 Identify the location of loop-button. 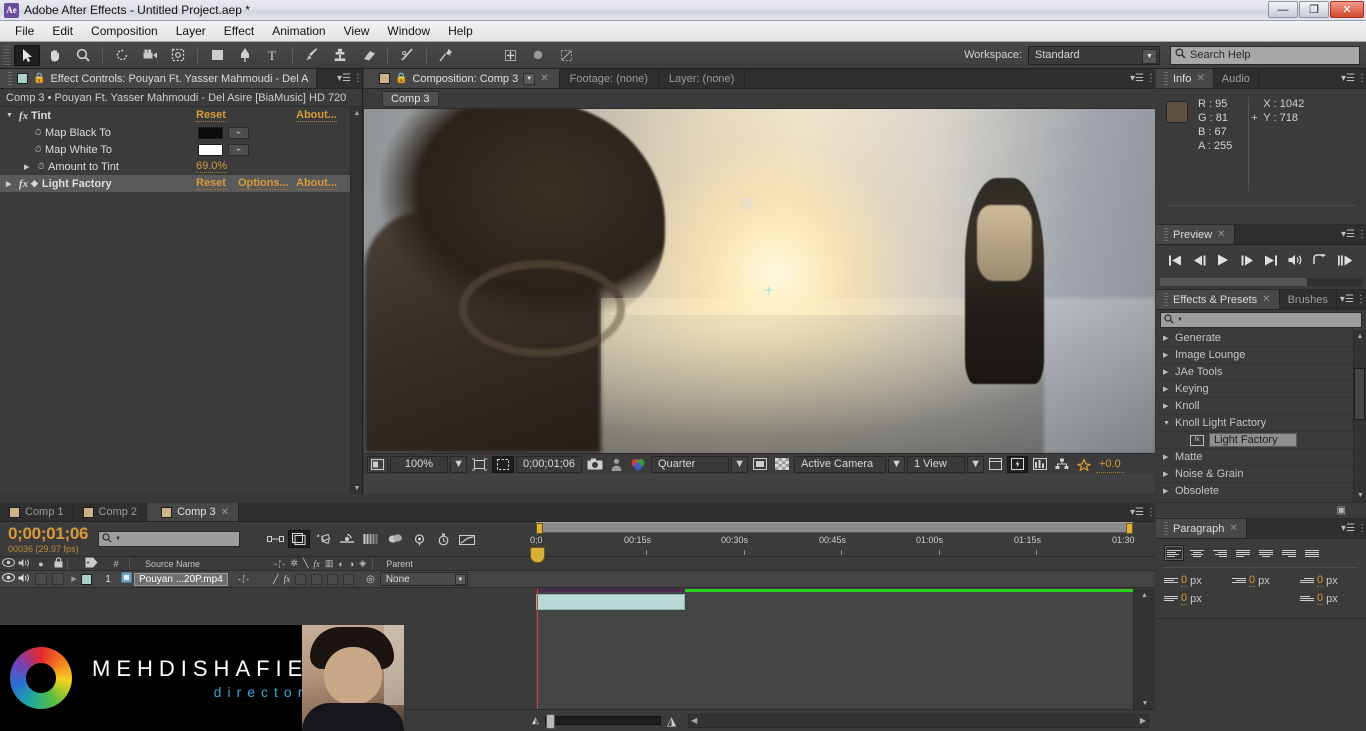
(1320, 261).